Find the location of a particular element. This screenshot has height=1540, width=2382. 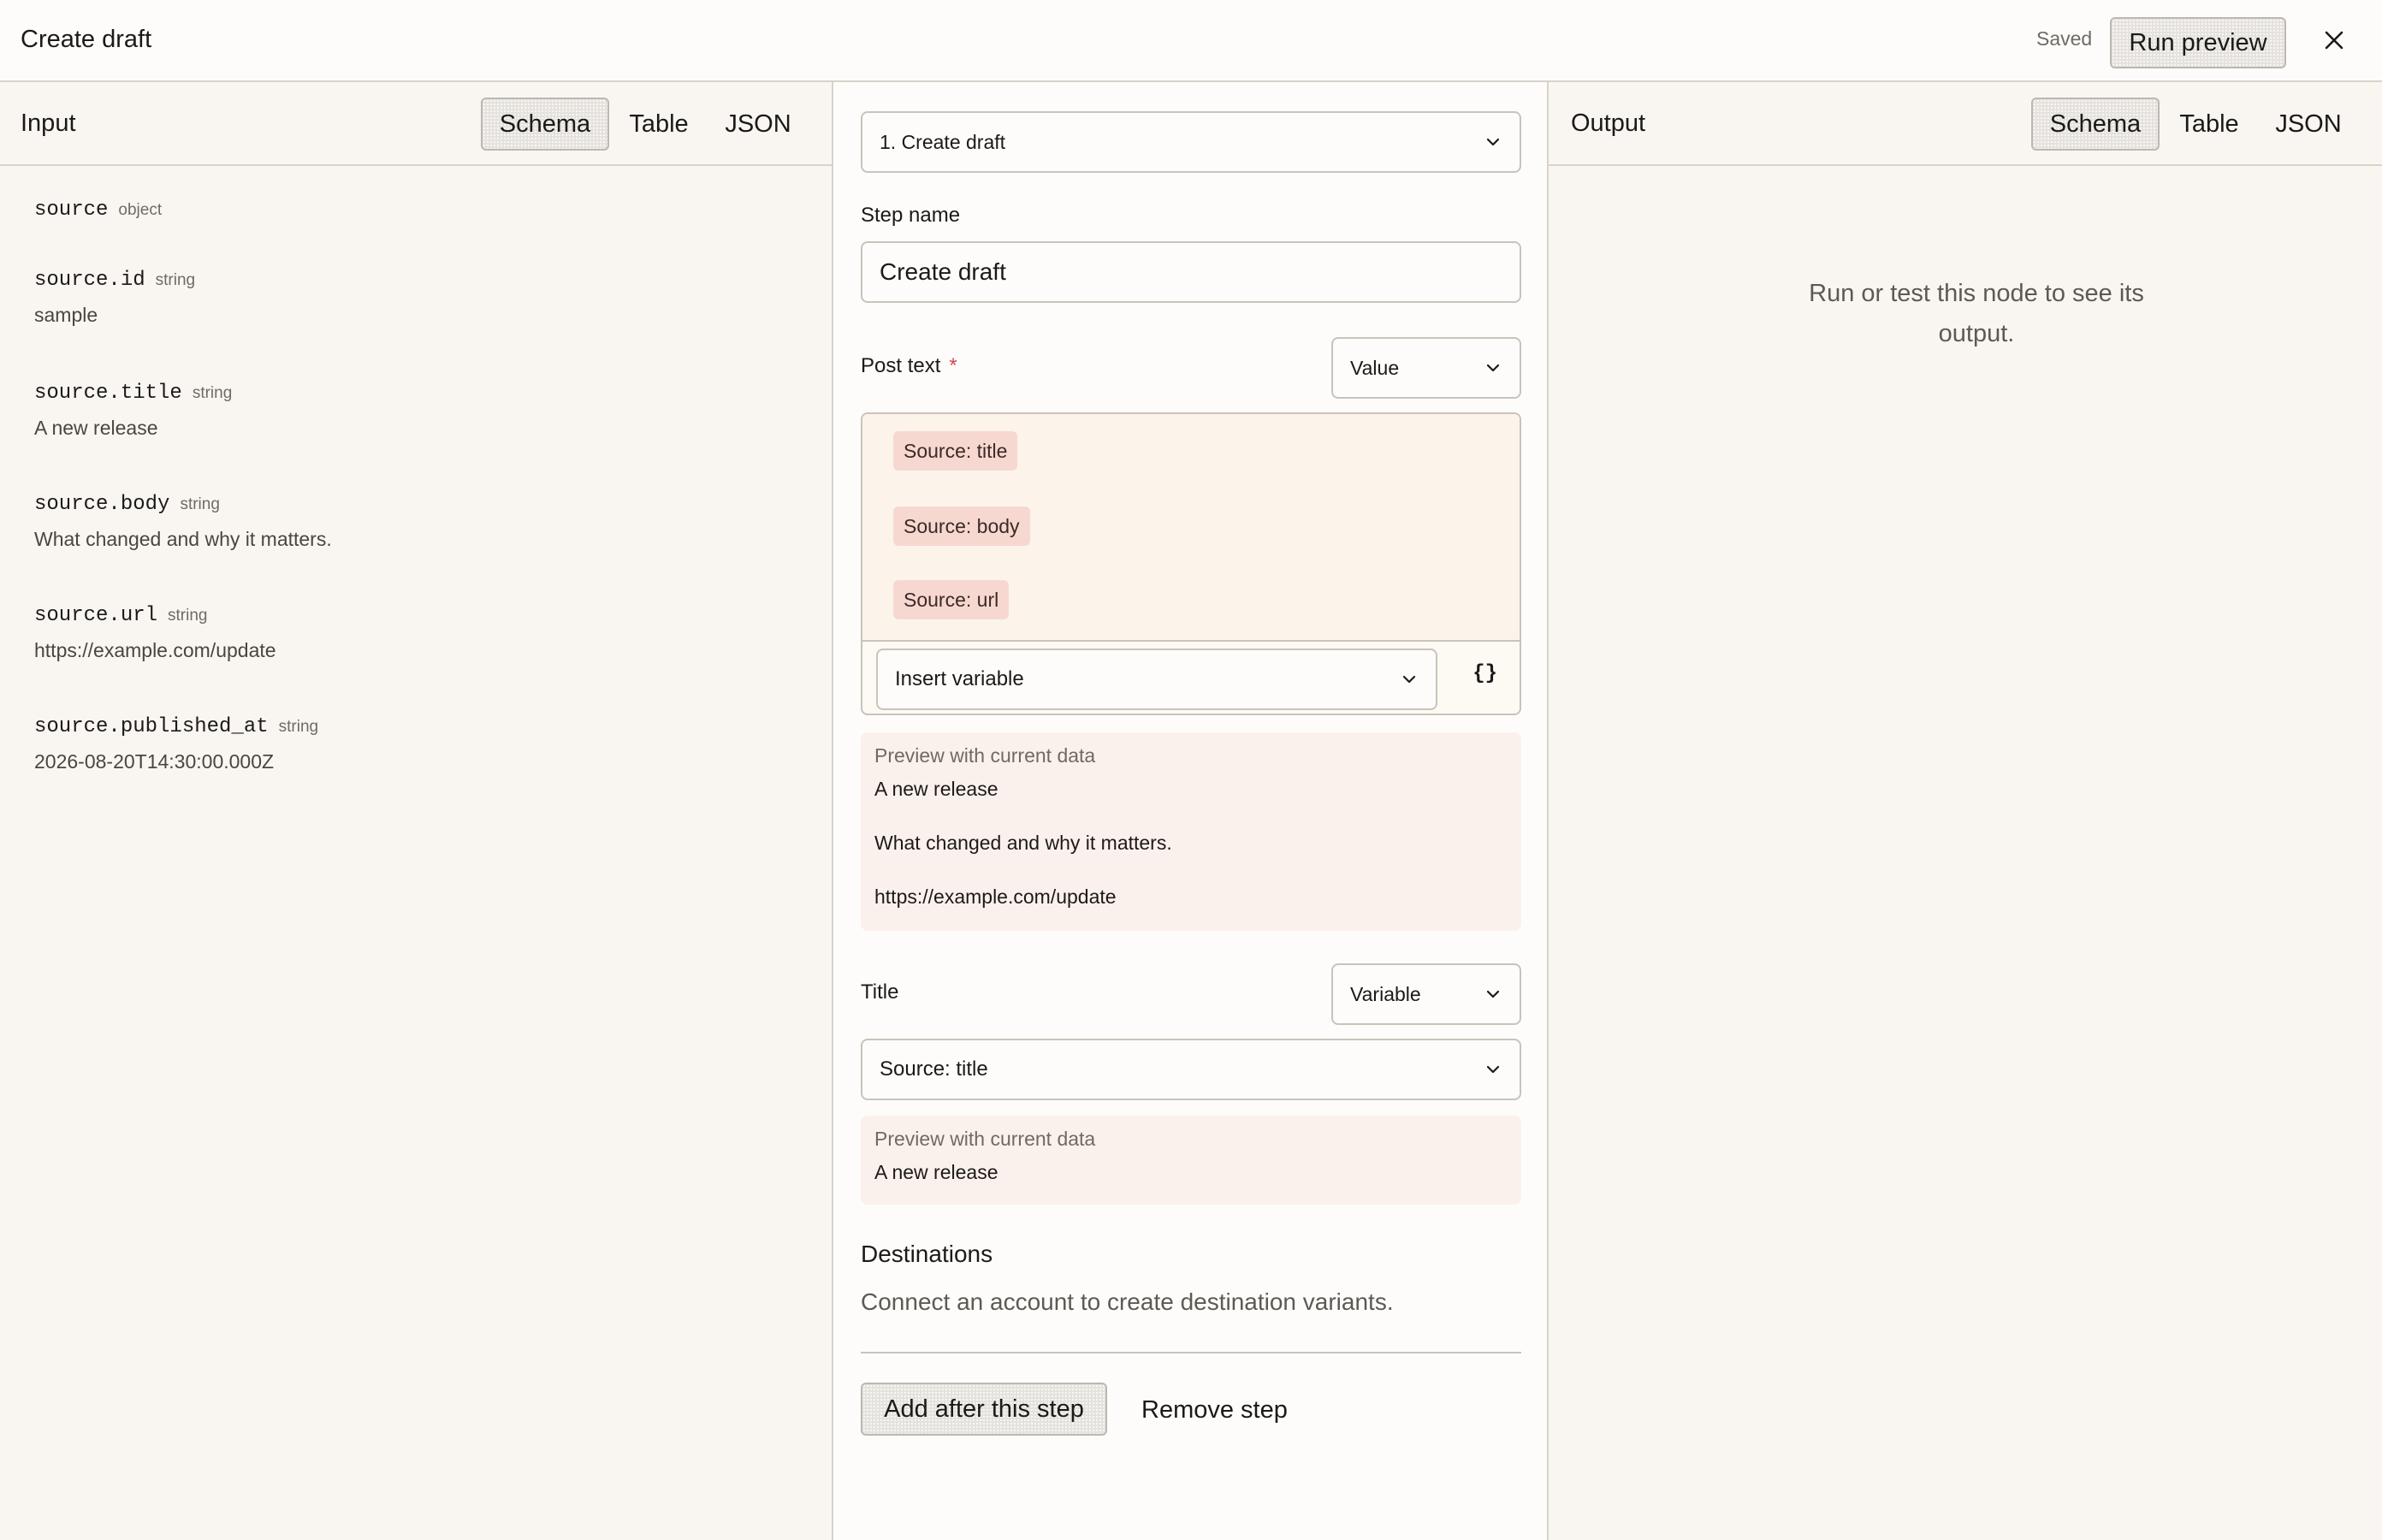

insert-variable-select: Insert variable is located at coordinates (1156, 679).